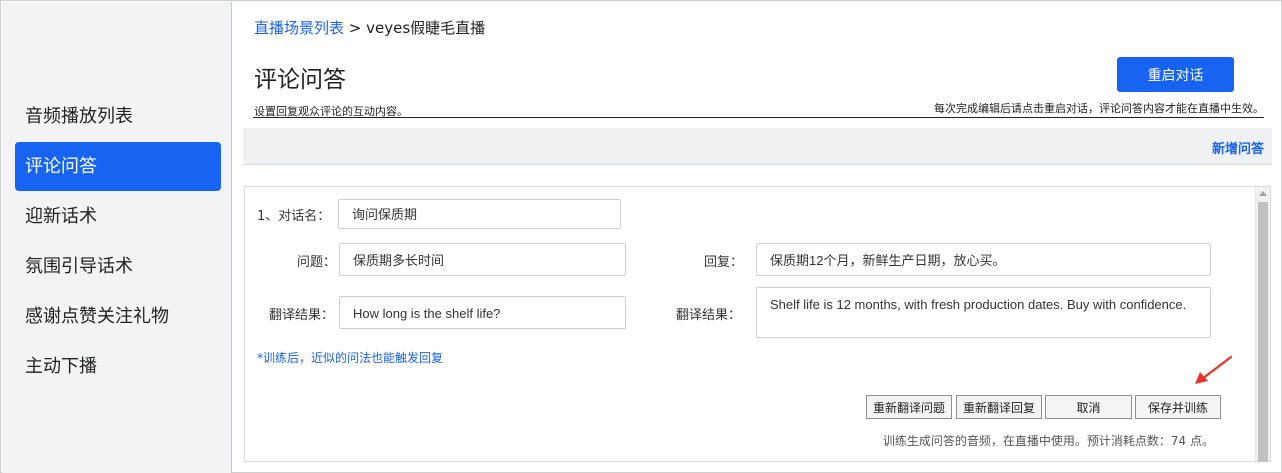 Image resolution: width=1282 pixels, height=473 pixels. What do you see at coordinates (1263, 193) in the screenshot?
I see `scroll-up-arrow-icon` at bounding box center [1263, 193].